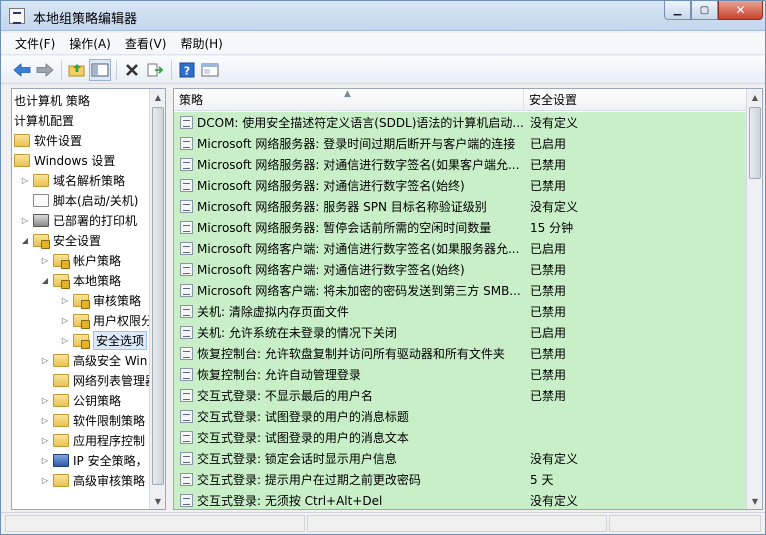  I want to click on tree-item: 网络列表管理器, so click(98, 380).